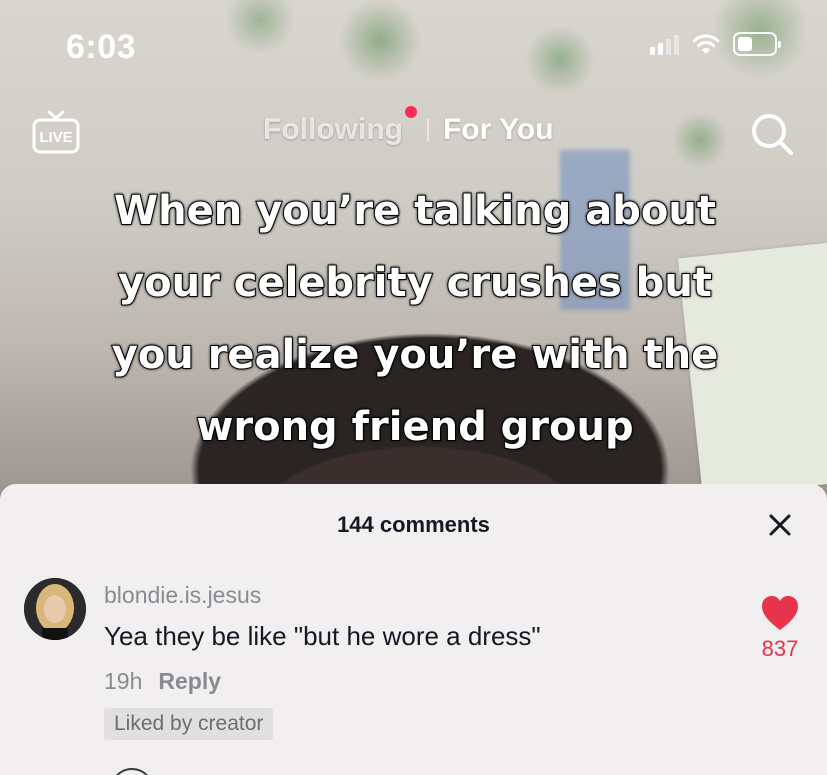 The width and height of the screenshot is (827, 775). I want to click on close-comments-button, so click(780, 525).